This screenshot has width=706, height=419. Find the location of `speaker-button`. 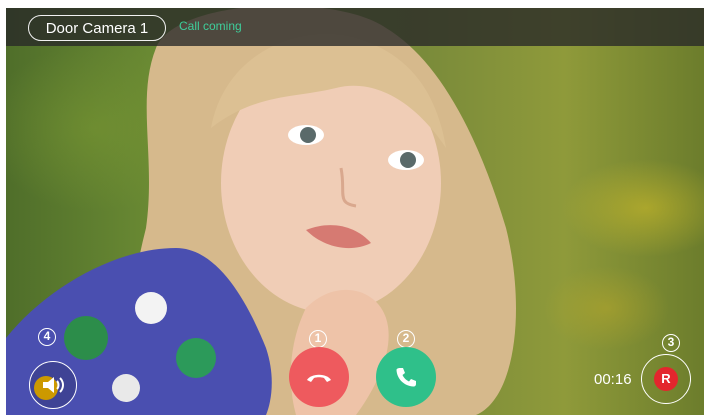

speaker-button is located at coordinates (53, 385).